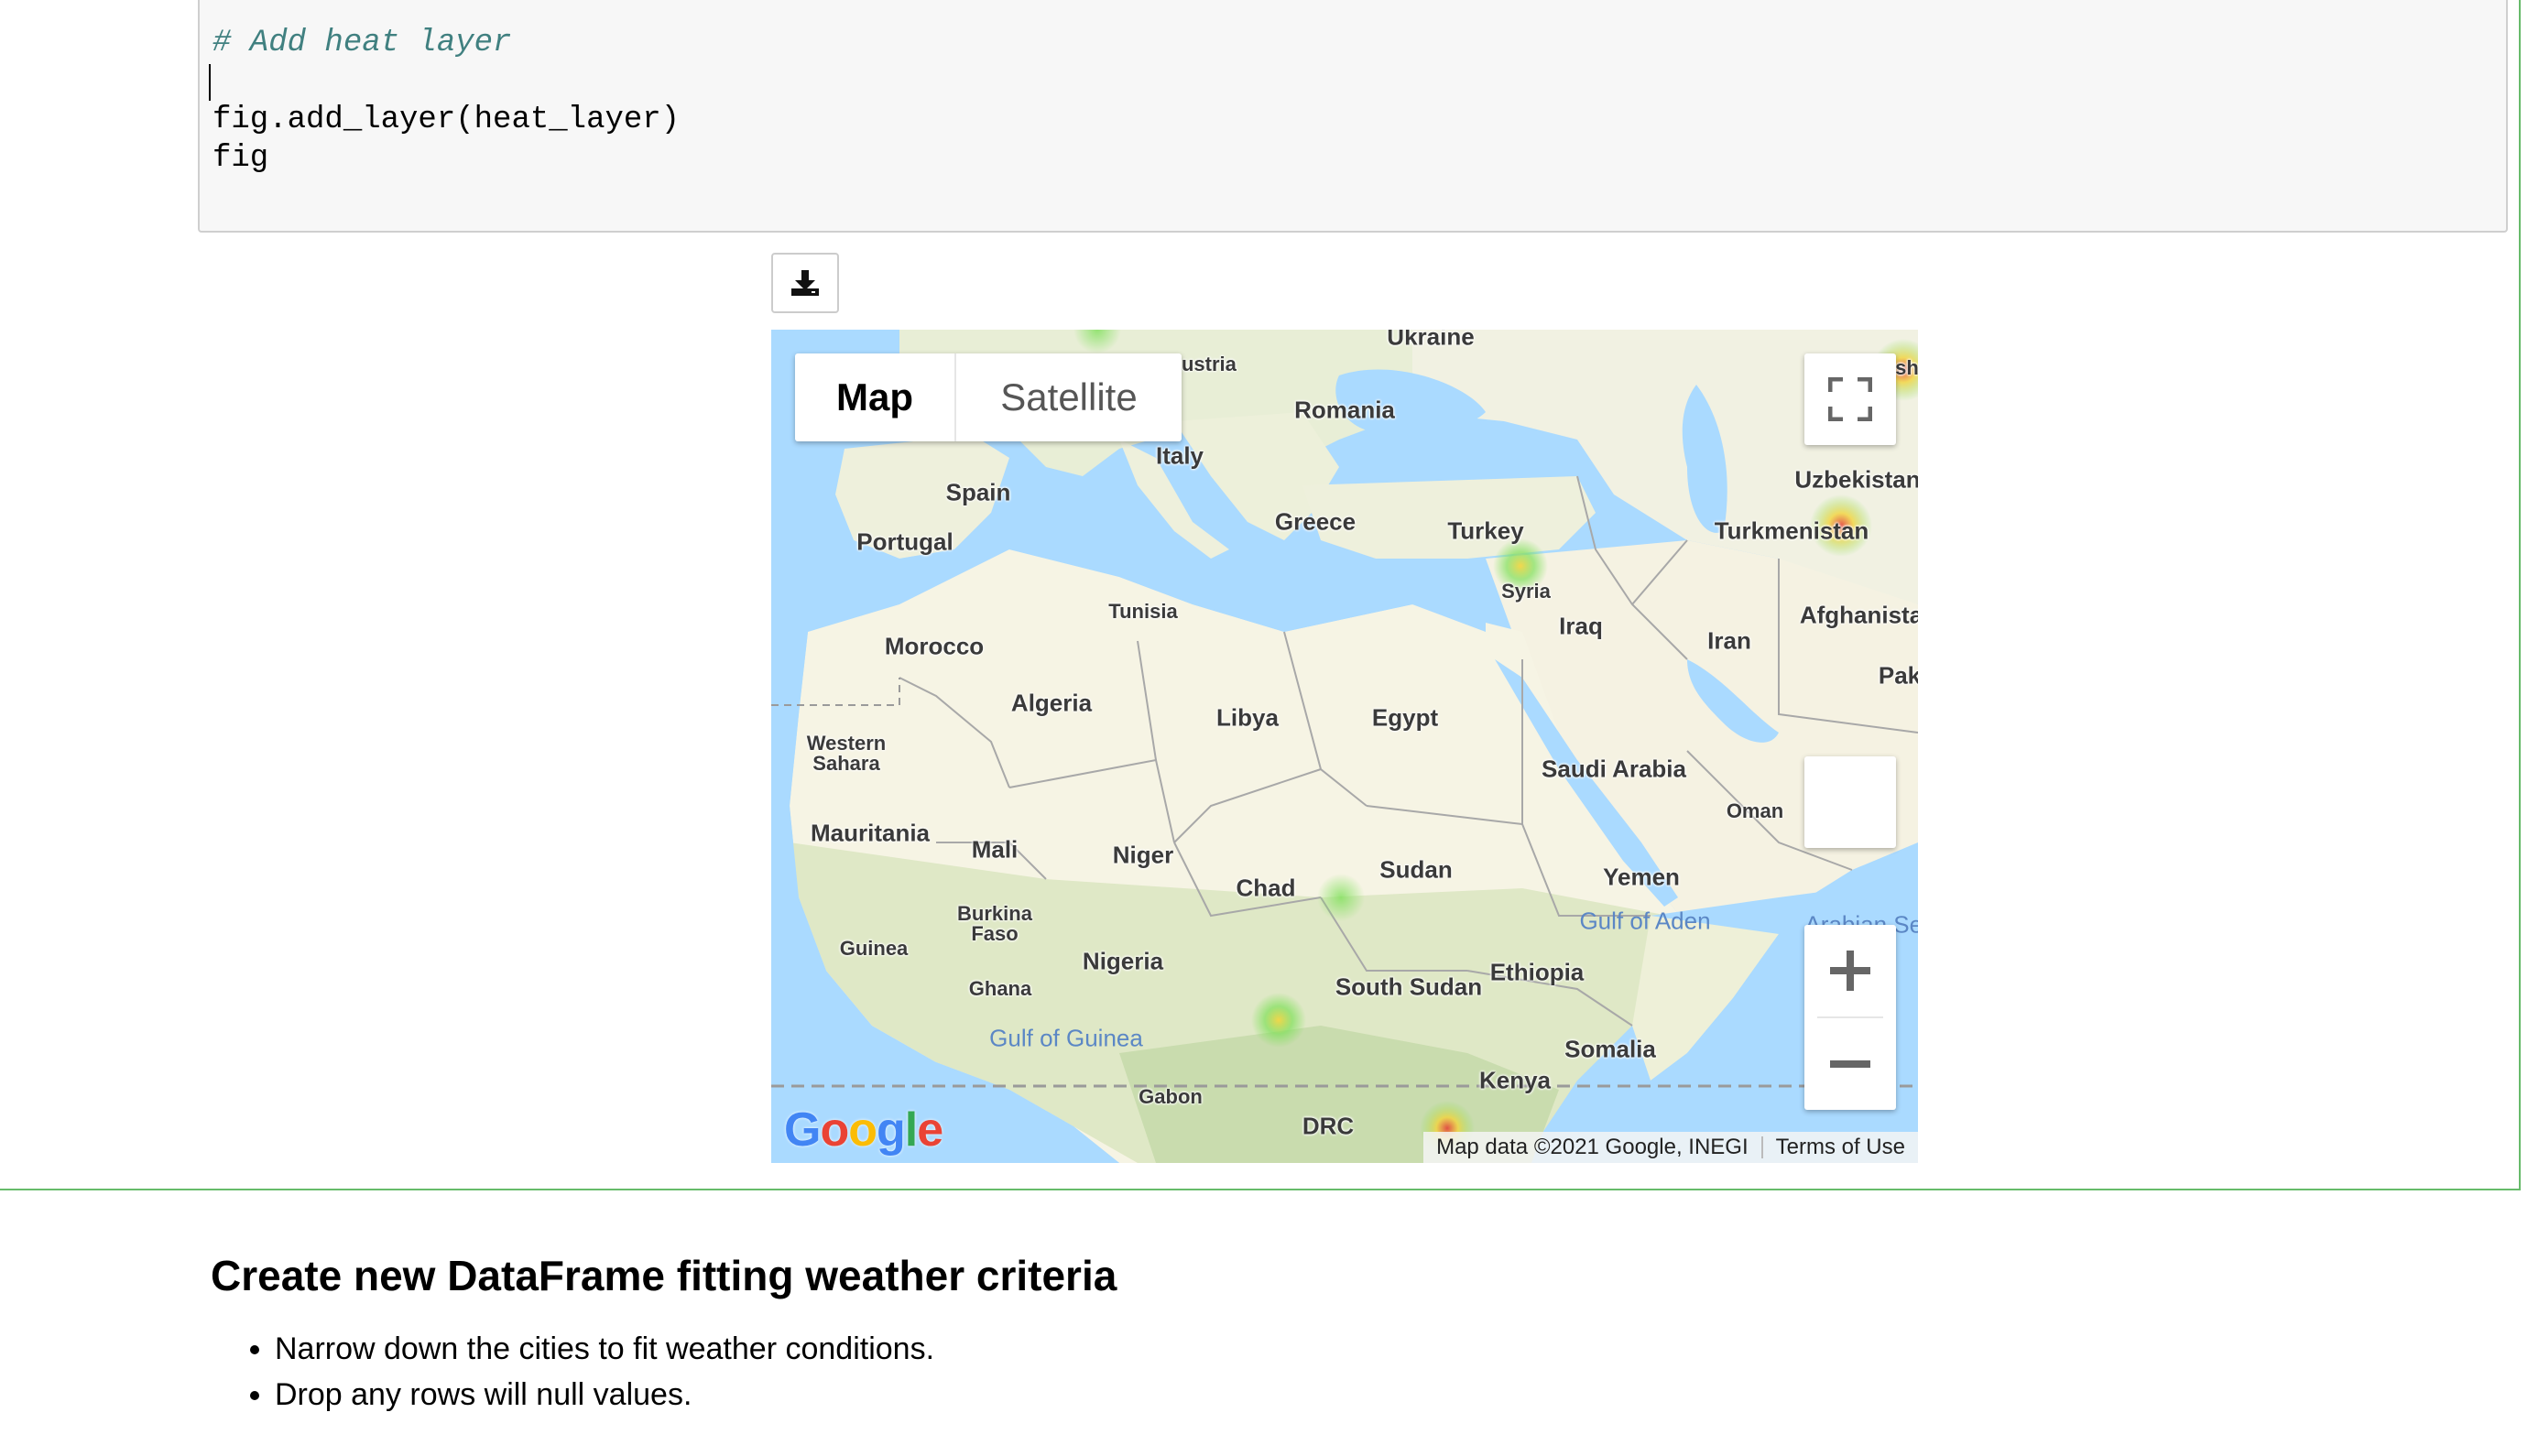 This screenshot has height=1456, width=2528. What do you see at coordinates (1859, 615) in the screenshot?
I see `map-label: Afghanista` at bounding box center [1859, 615].